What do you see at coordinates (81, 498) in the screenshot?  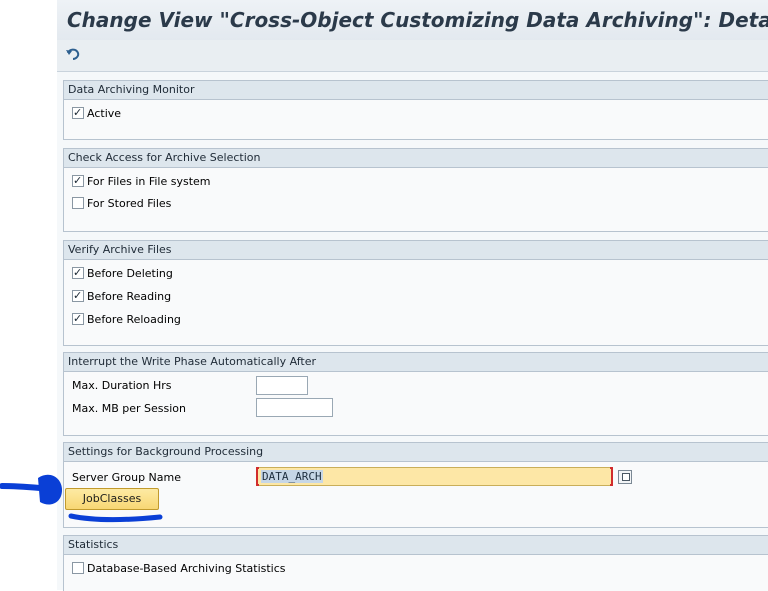 I see `annotation-overlay` at bounding box center [81, 498].